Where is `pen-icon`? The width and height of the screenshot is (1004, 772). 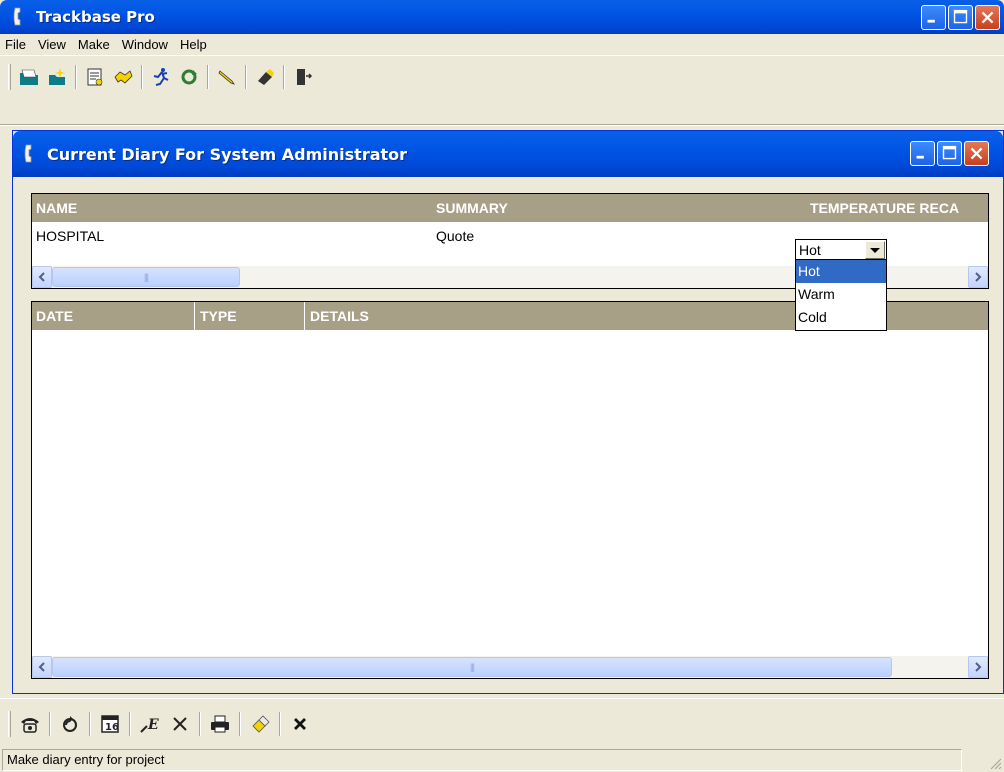
pen-icon is located at coordinates (226, 77).